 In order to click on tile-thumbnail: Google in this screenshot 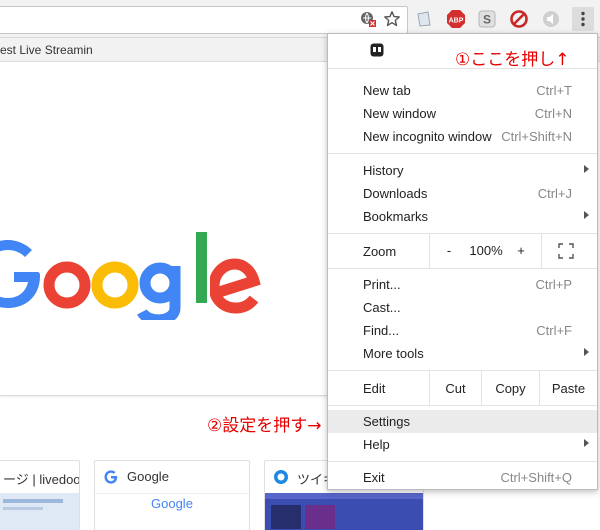, I will do `click(172, 511)`.